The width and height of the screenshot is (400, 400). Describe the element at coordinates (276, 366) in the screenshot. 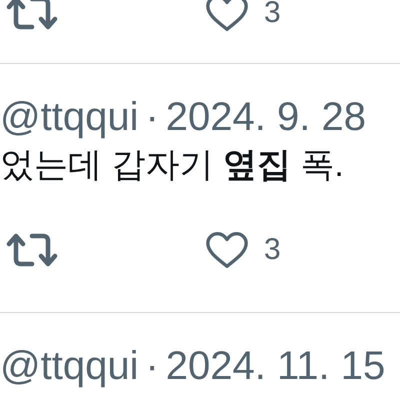

I see `post-date: 2024. 11. 15` at that location.